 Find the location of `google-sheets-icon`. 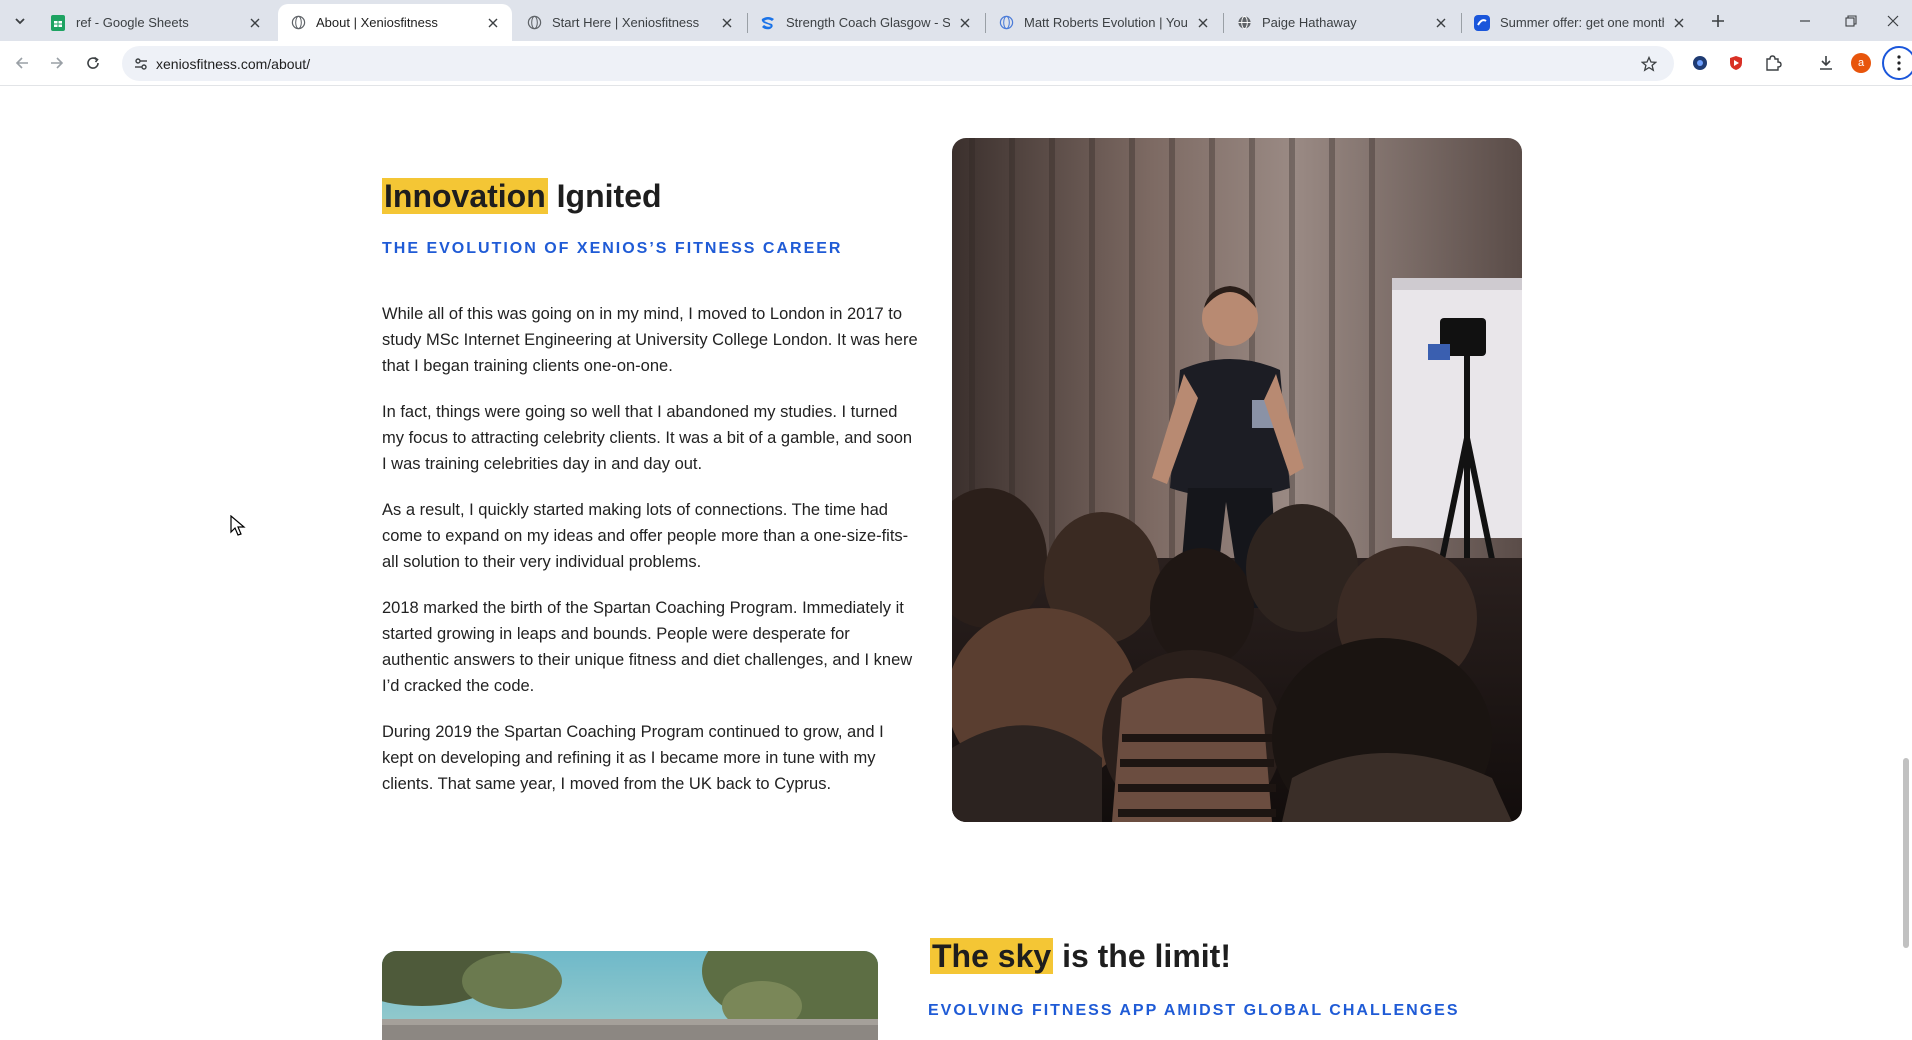

google-sheets-icon is located at coordinates (58, 22).